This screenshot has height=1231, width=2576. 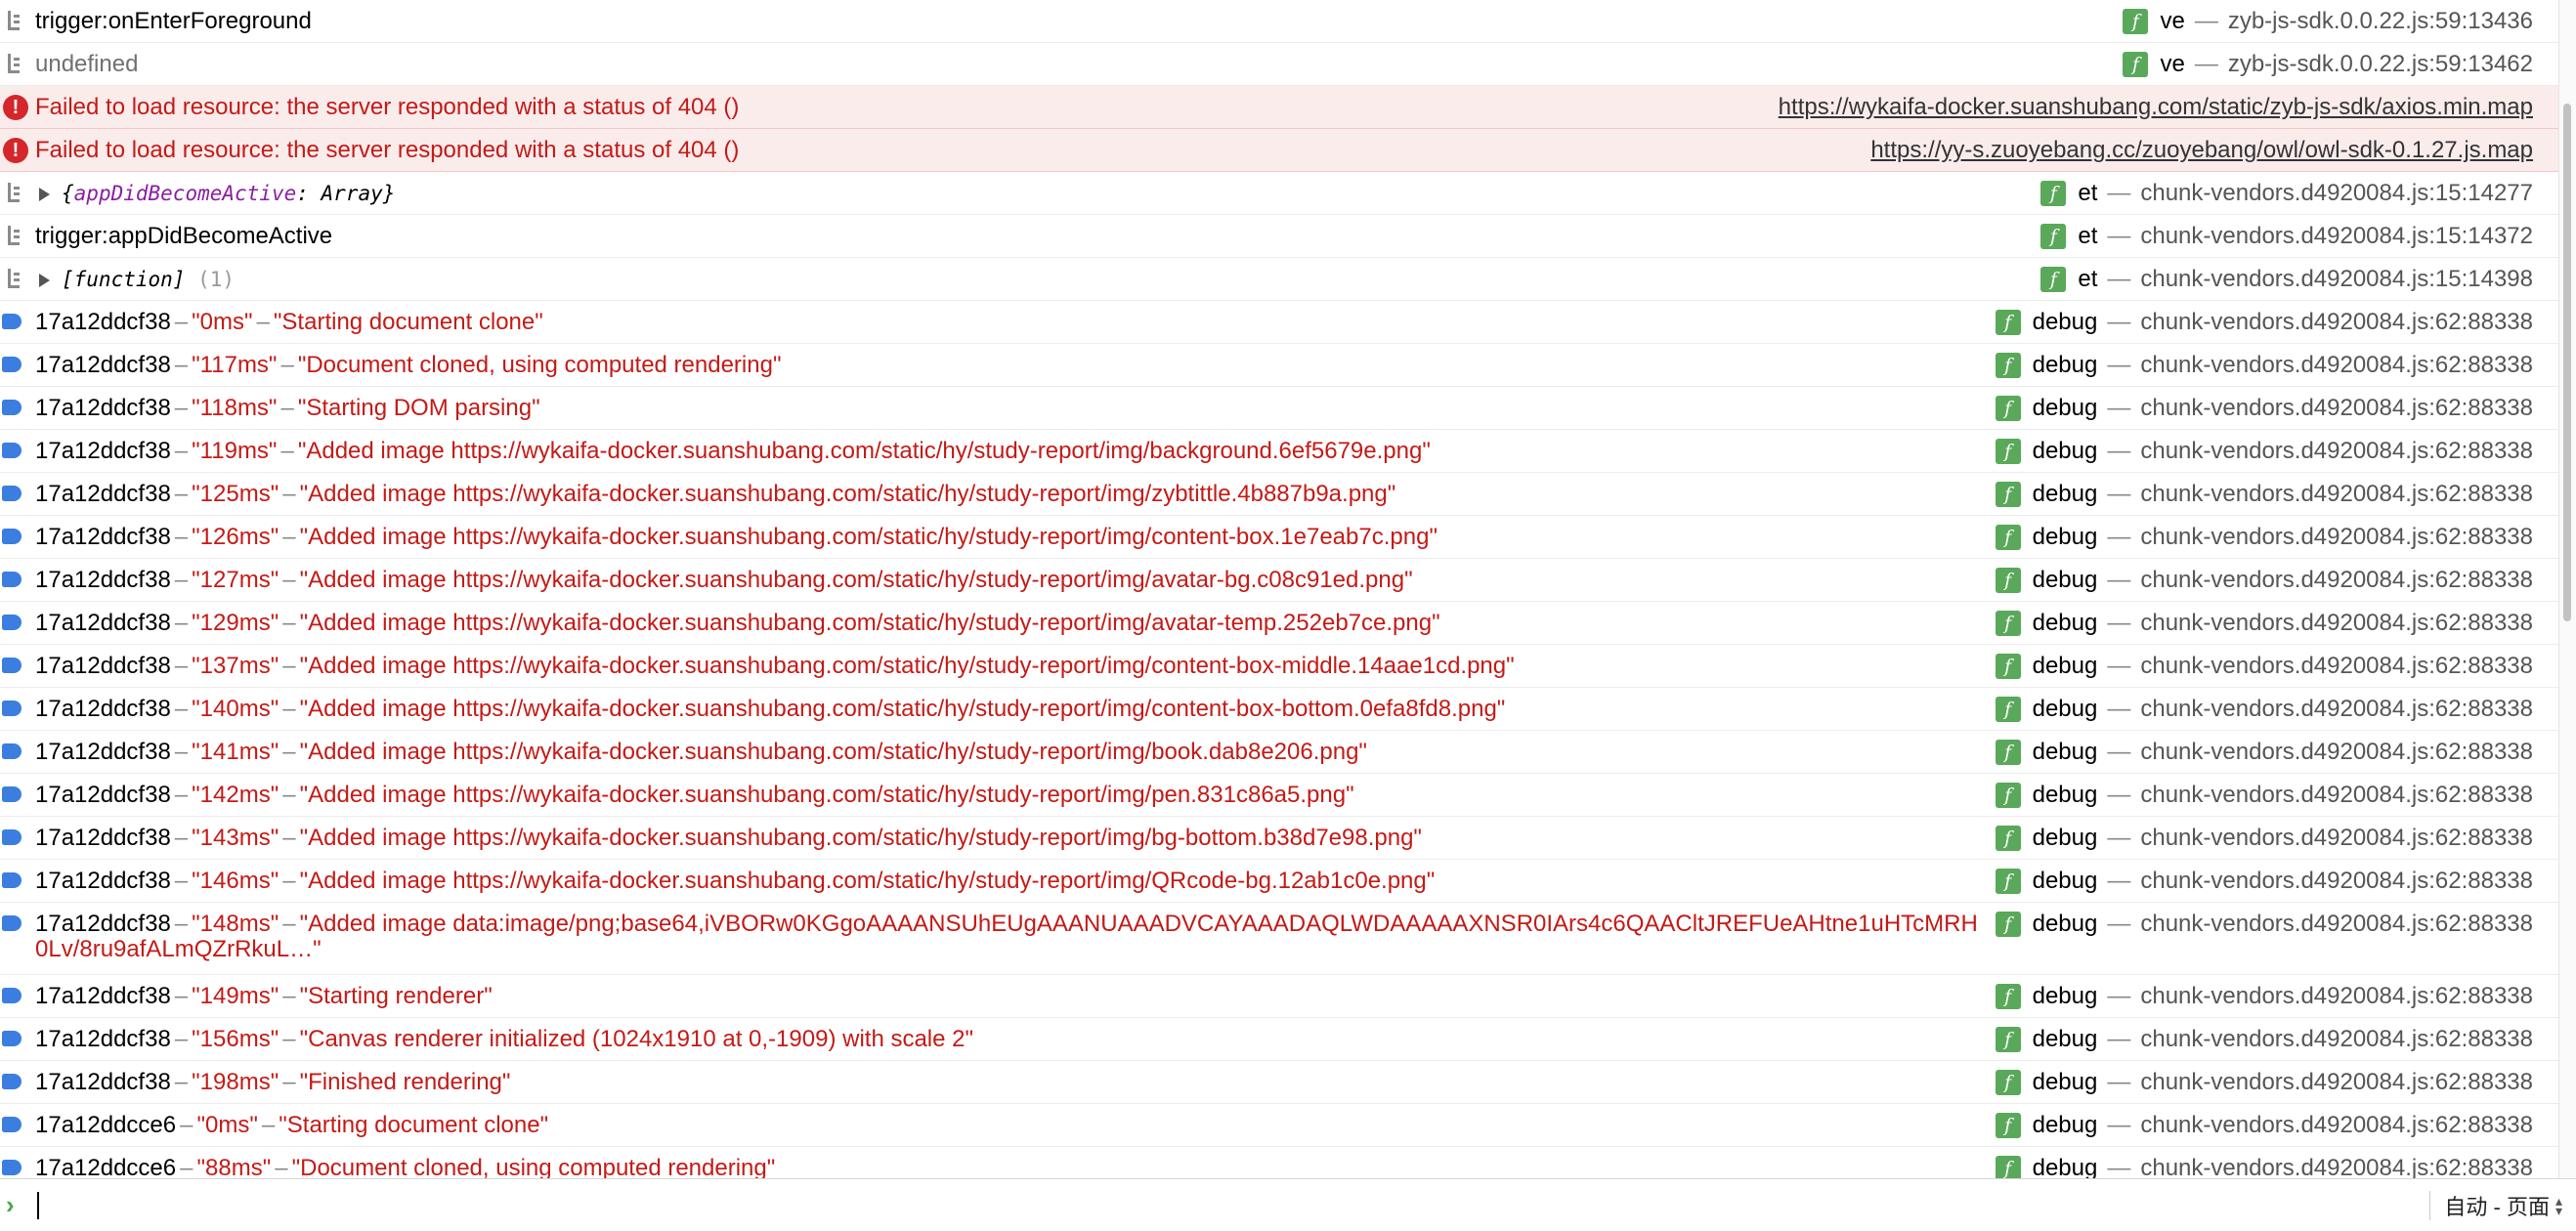 What do you see at coordinates (1037, 236) in the screenshot?
I see `log-message: trigger:appDidBecomeActive` at bounding box center [1037, 236].